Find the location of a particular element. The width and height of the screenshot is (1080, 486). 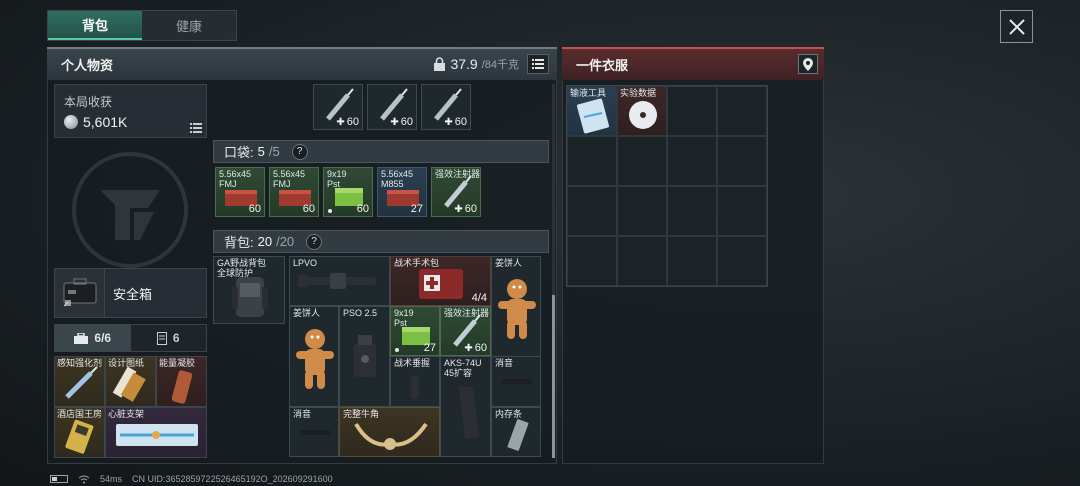

item-aks74u-magazine: AKS-74U 45扩容 is located at coordinates (465, 406).